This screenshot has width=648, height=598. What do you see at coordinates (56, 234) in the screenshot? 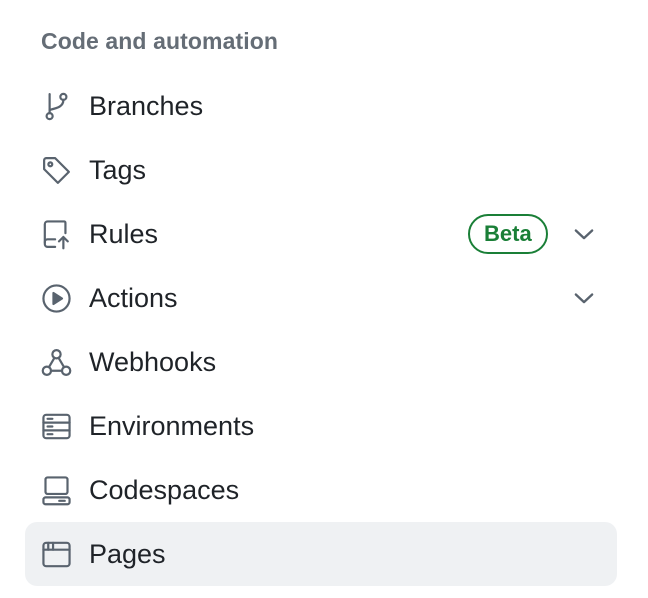
I see `repo-push-icon` at bounding box center [56, 234].